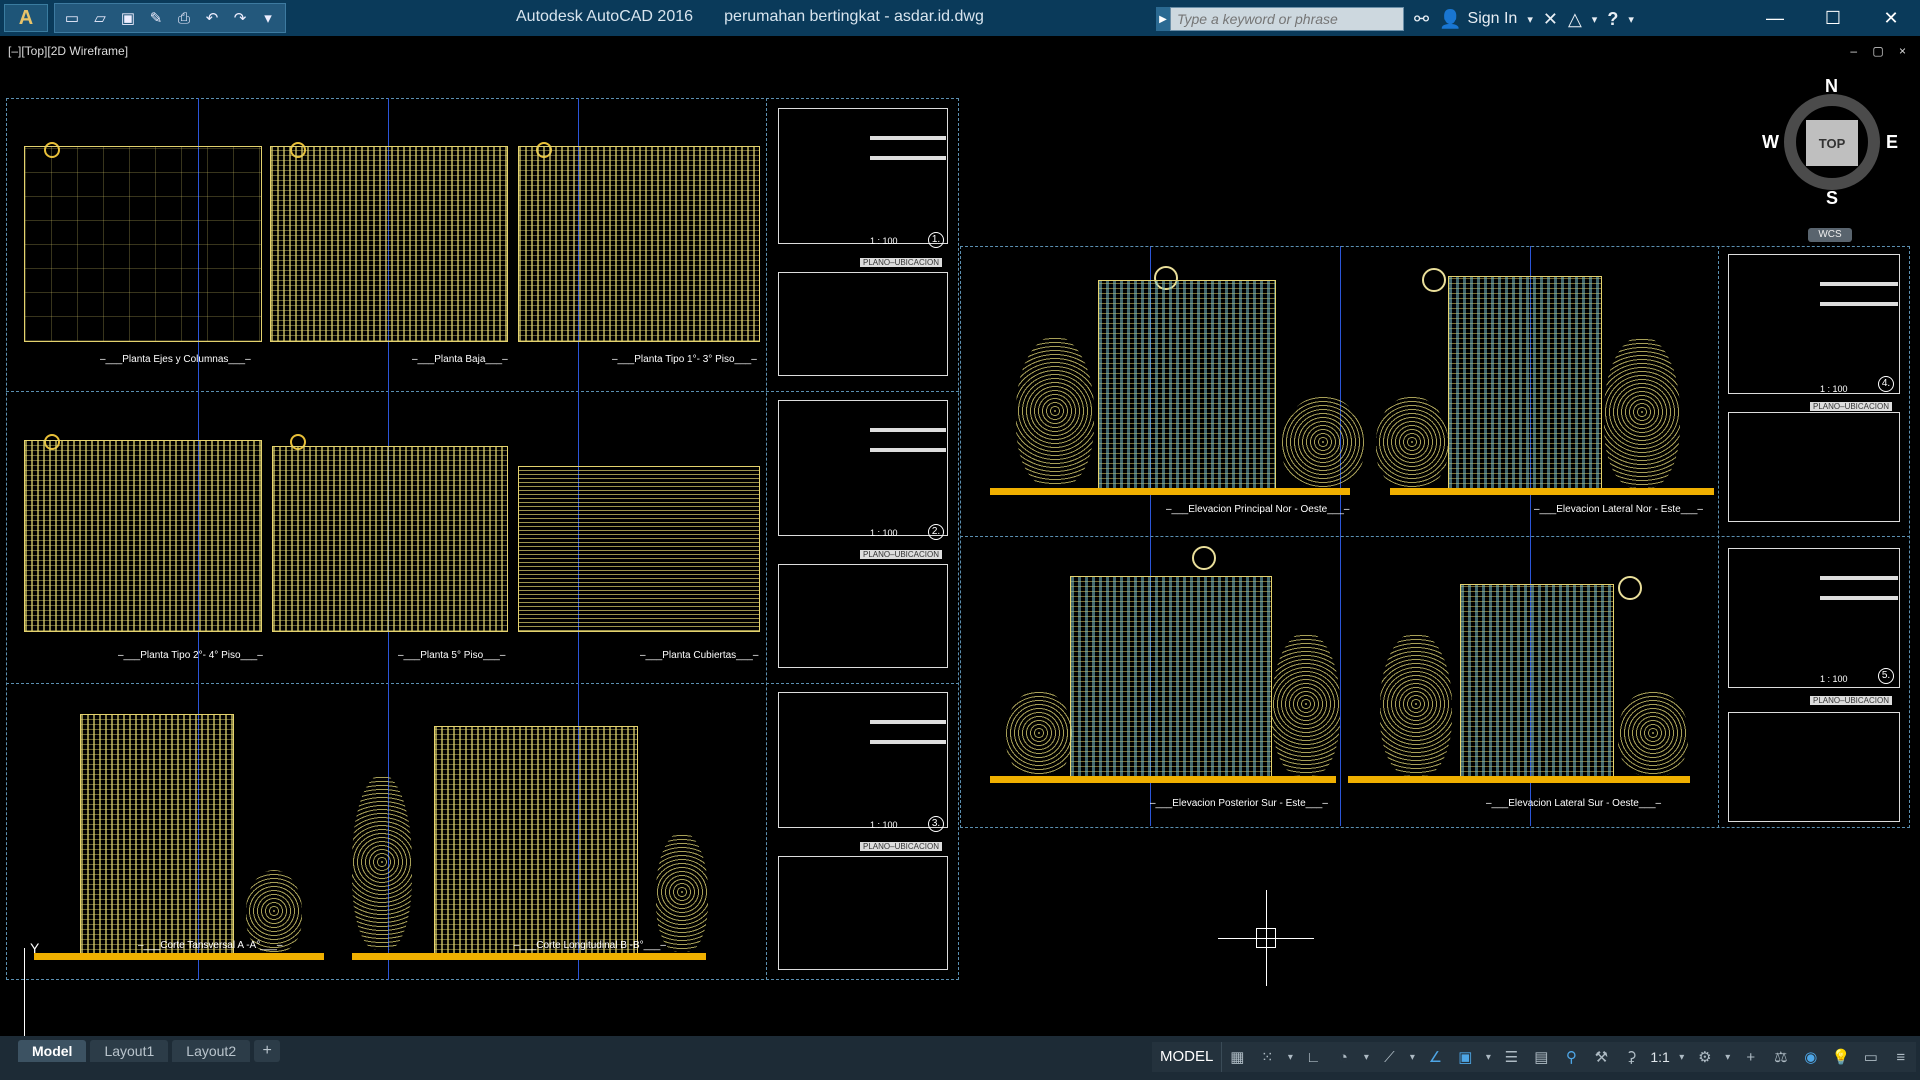  What do you see at coordinates (884, 533) in the screenshot?
I see `title-block-scale: 1 : 100` at bounding box center [884, 533].